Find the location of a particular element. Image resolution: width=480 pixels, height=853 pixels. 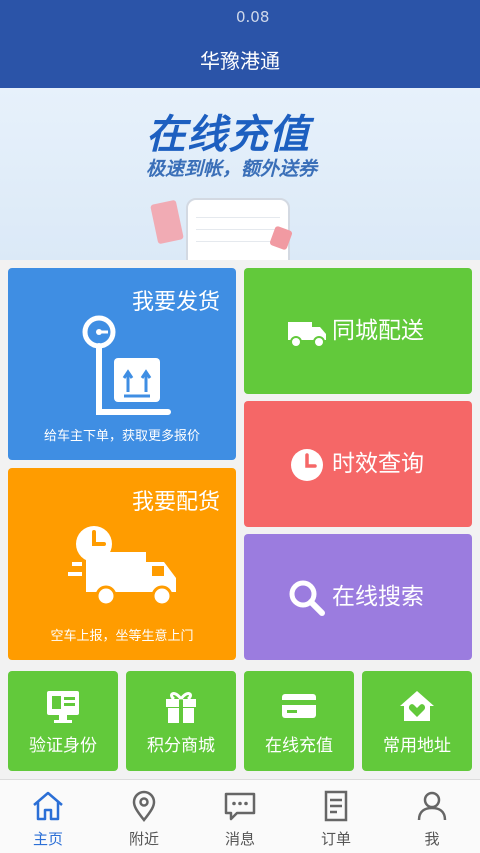

tab-nearby: 附近 is located at coordinates (144, 816).